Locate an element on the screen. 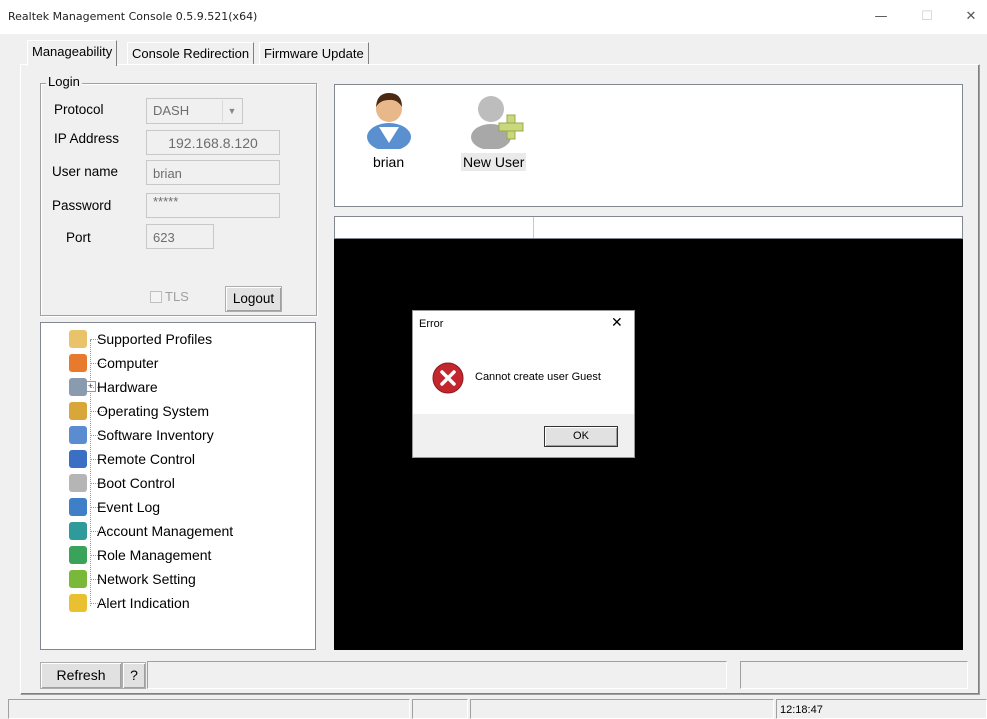  tree-item-label: Account Management is located at coordinates (165, 531).